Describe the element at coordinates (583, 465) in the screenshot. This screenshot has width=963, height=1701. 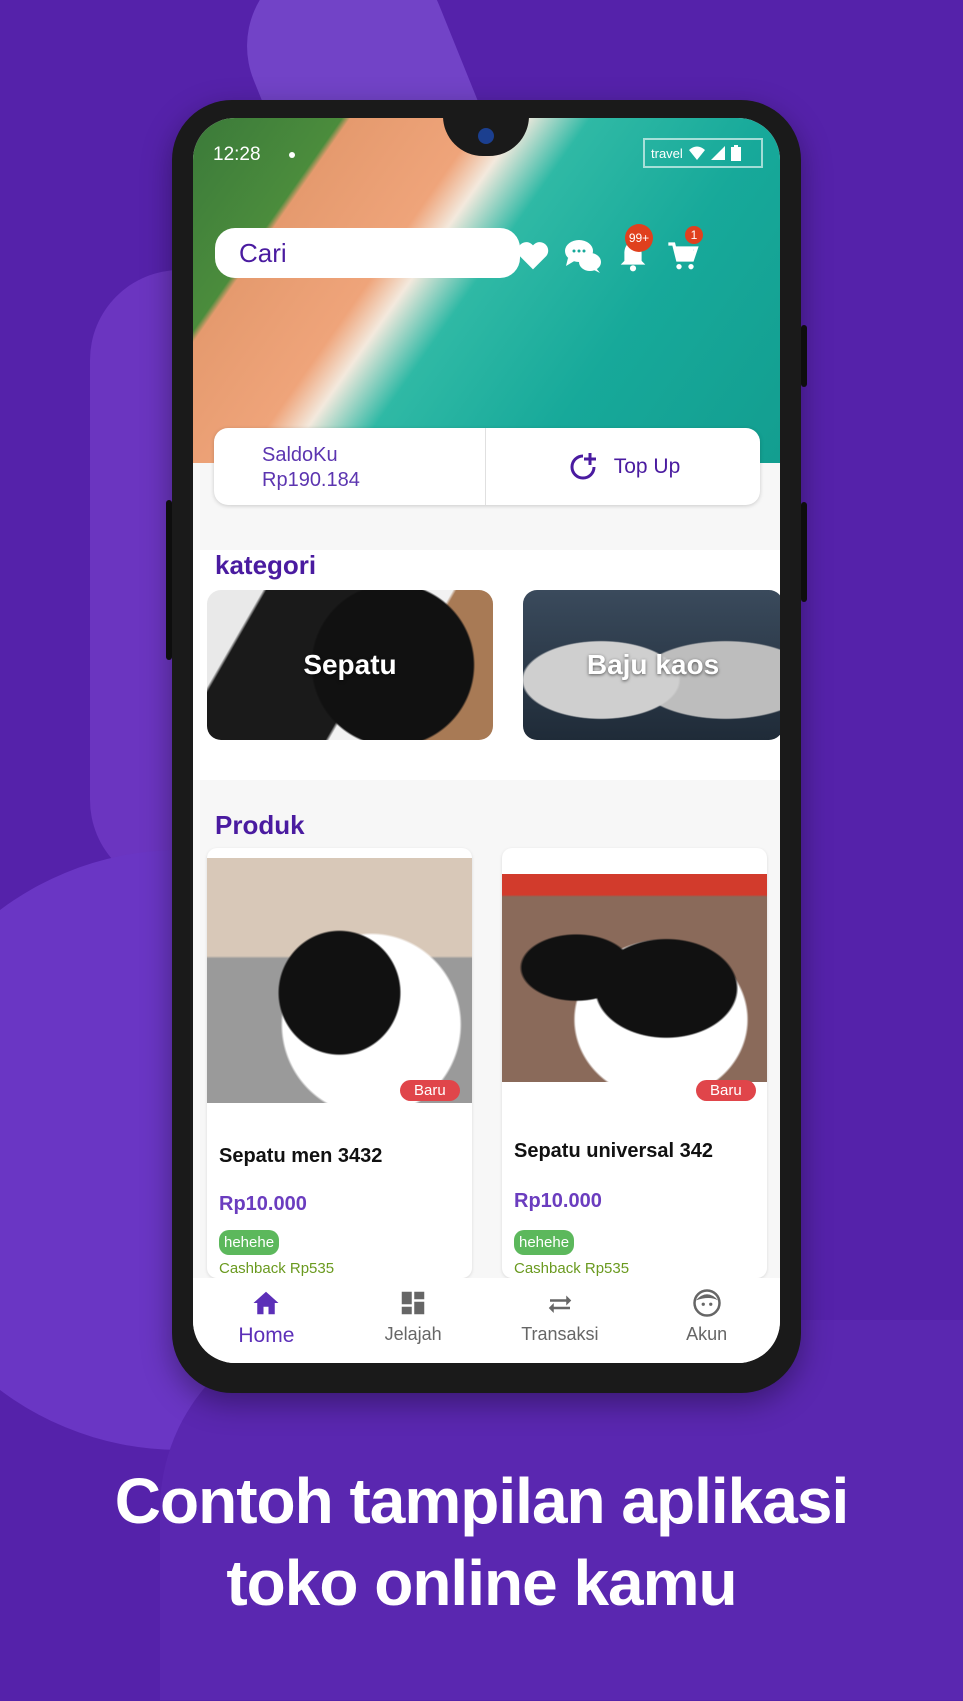
I see `add-circle-icon` at that location.